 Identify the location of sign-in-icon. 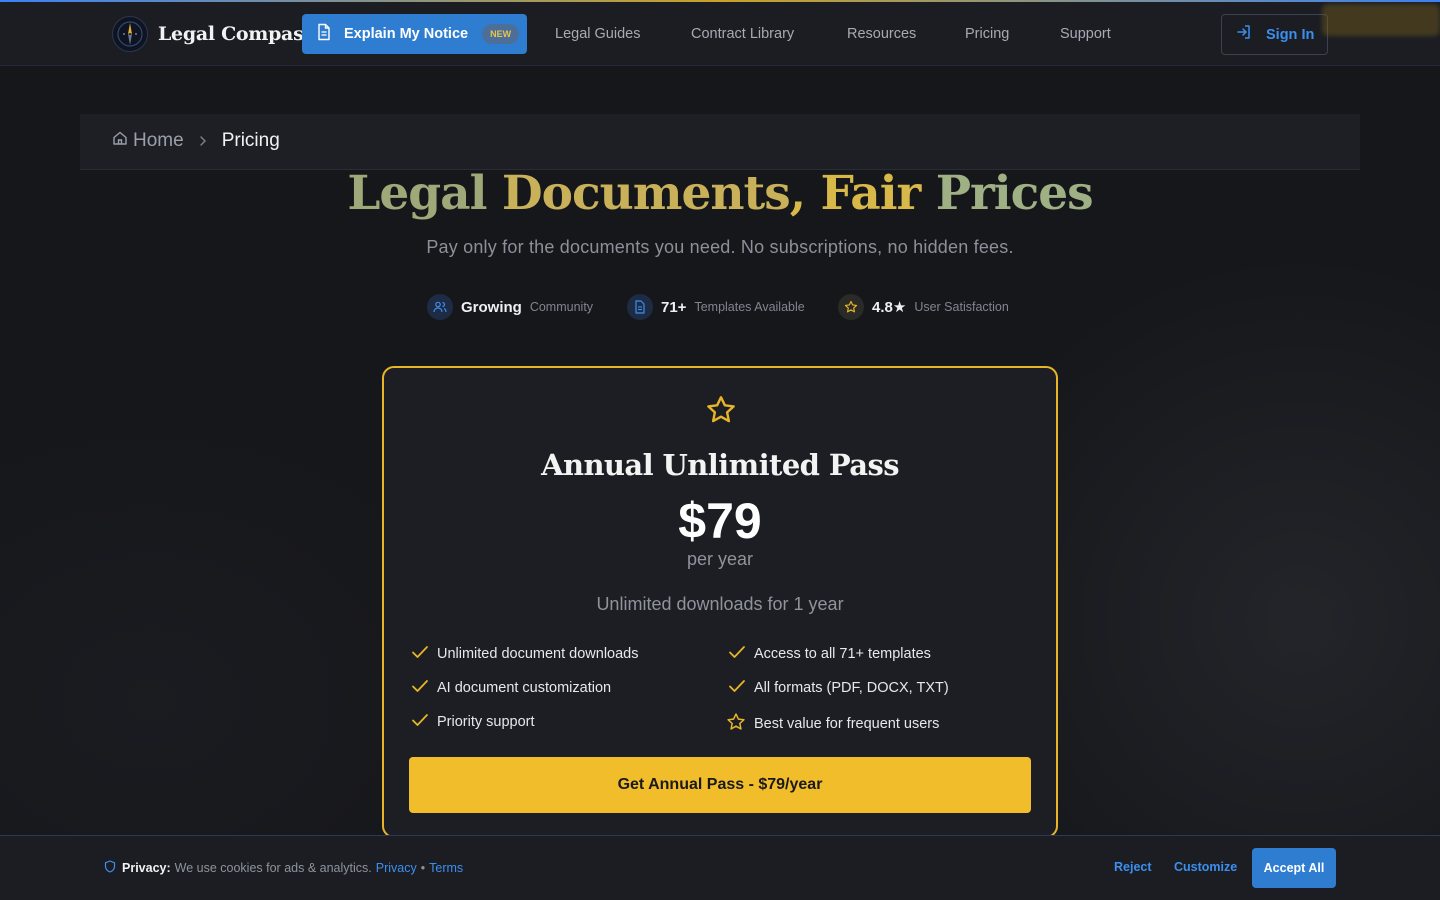
(1244, 34).